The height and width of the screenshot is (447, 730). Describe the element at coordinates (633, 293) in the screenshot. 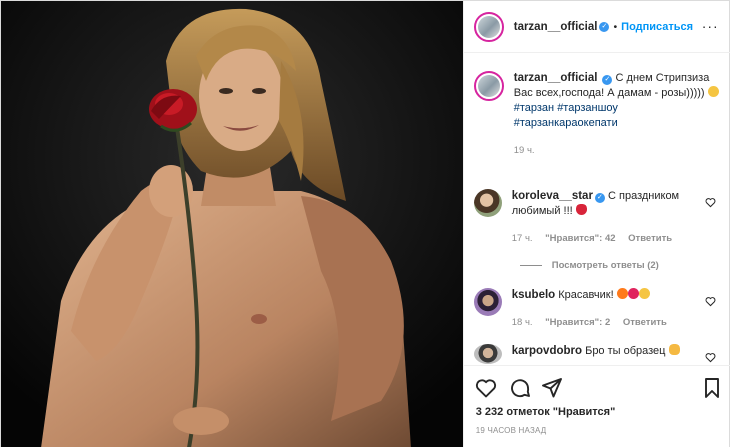

I see `heart-emoji-icon` at that location.